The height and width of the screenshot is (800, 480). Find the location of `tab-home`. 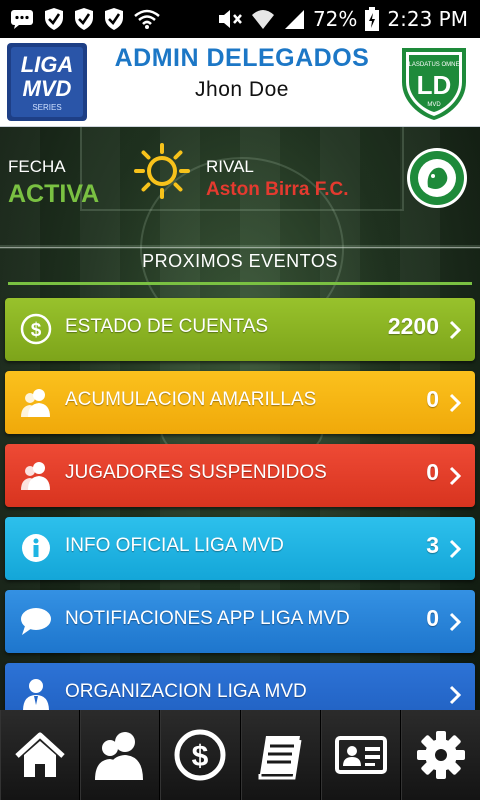

tab-home is located at coordinates (40, 755).